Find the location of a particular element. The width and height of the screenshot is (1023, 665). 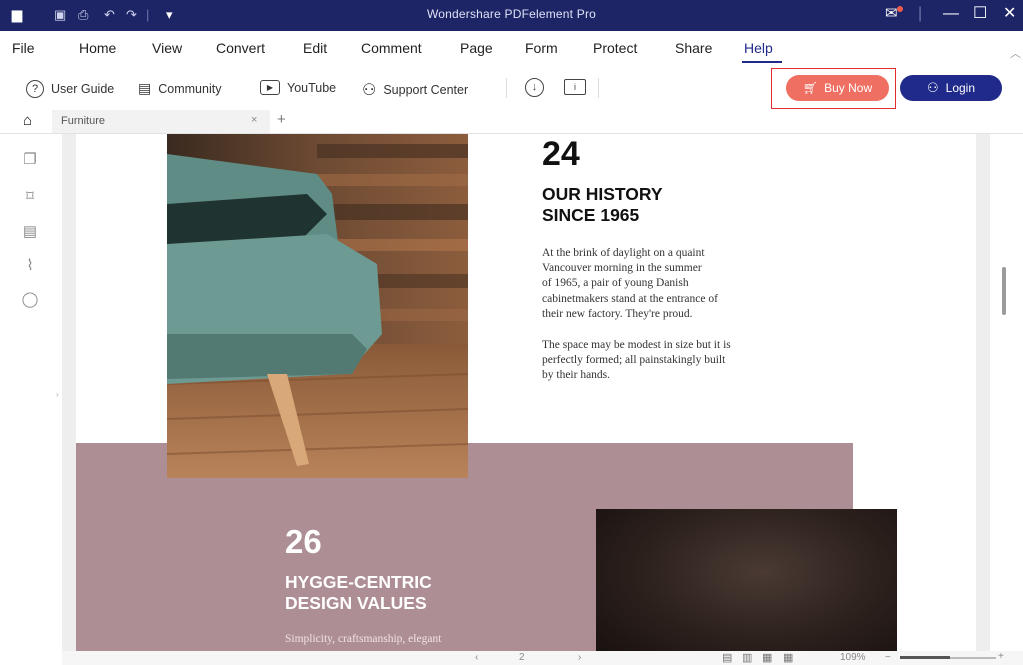

zoom-in-icon: + is located at coordinates (1001, 656).